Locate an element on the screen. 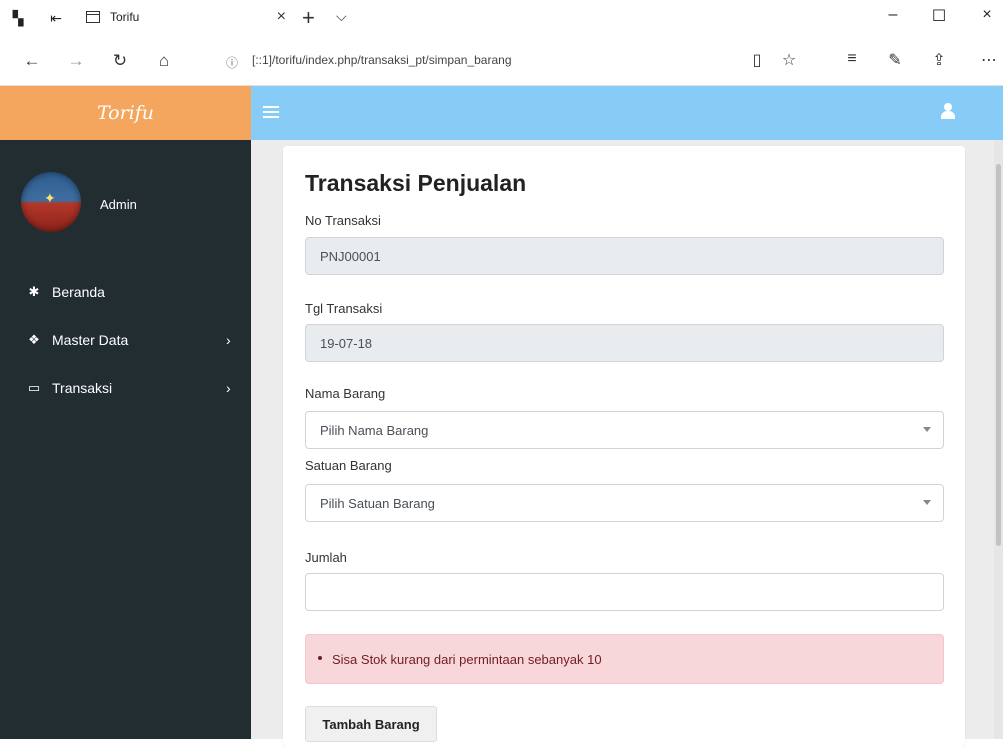 The height and width of the screenshot is (746, 1003). satuan-barang-placeholder: Pilih Satuan Barang is located at coordinates (377, 503).